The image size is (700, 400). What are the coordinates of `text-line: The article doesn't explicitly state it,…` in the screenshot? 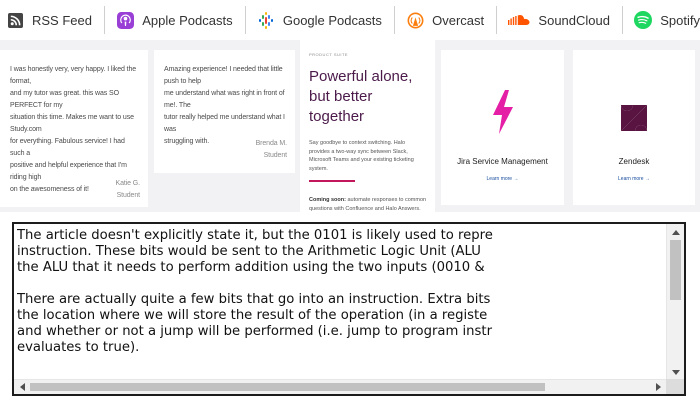 It's located at (255, 235).